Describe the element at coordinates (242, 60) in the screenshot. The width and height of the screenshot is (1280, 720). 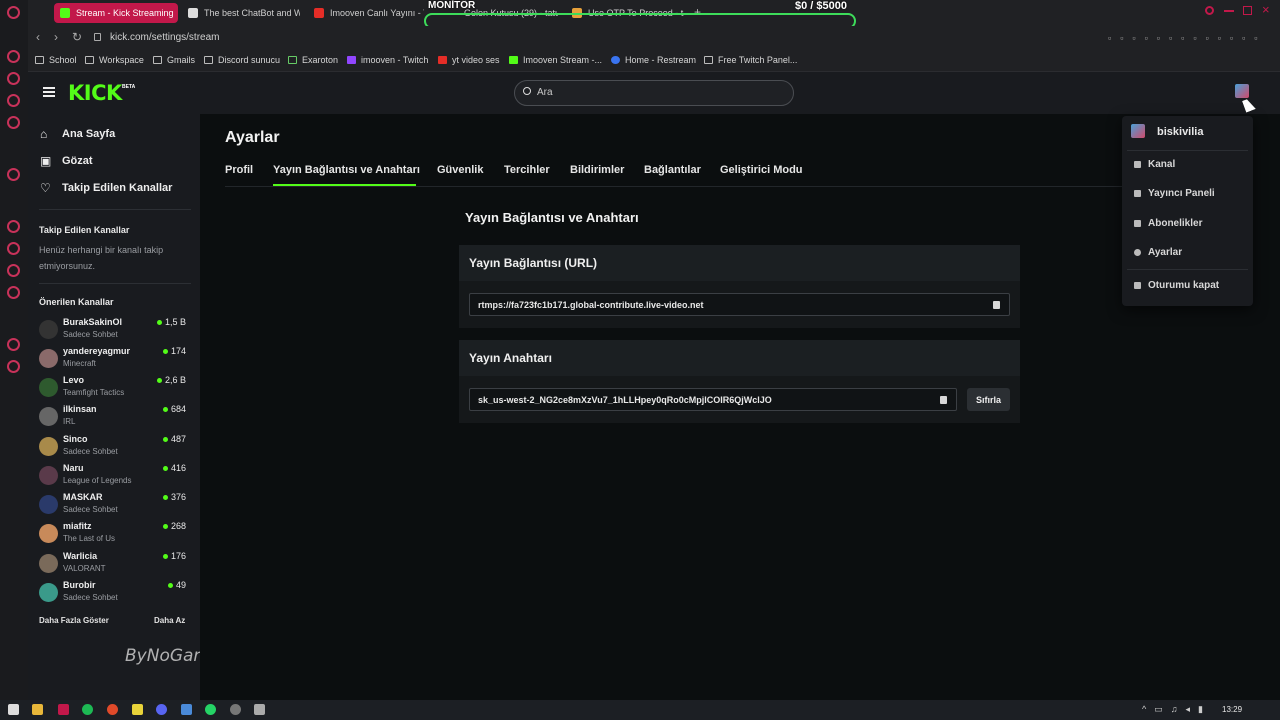
I see `bookmark-discord: Discord sunucu` at that location.